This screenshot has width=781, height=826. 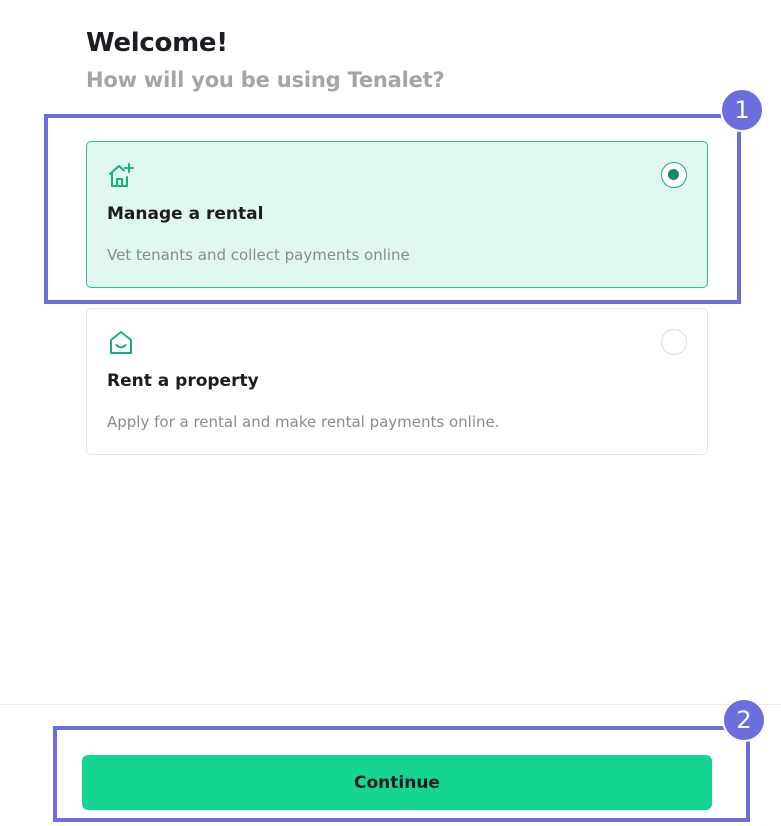 I want to click on annotation-badge-1: 1, so click(x=742, y=110).